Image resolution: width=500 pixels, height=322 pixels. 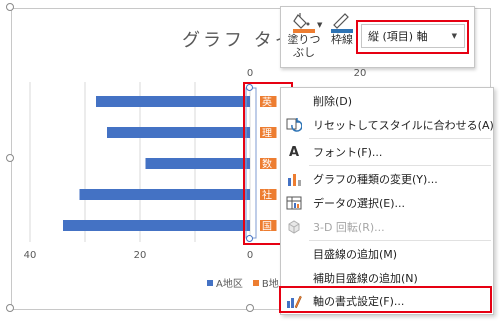 I want to click on category-tick-label: 社, so click(x=267, y=195).